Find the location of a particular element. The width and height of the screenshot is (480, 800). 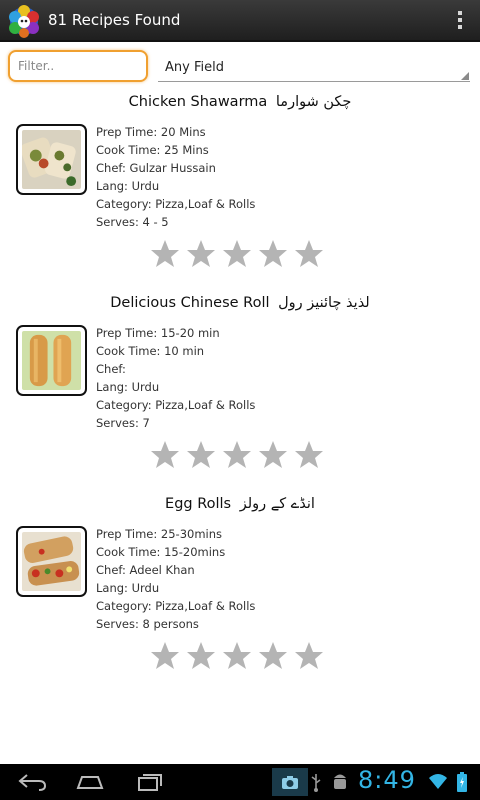

chef: Chef: is located at coordinates (111, 369).